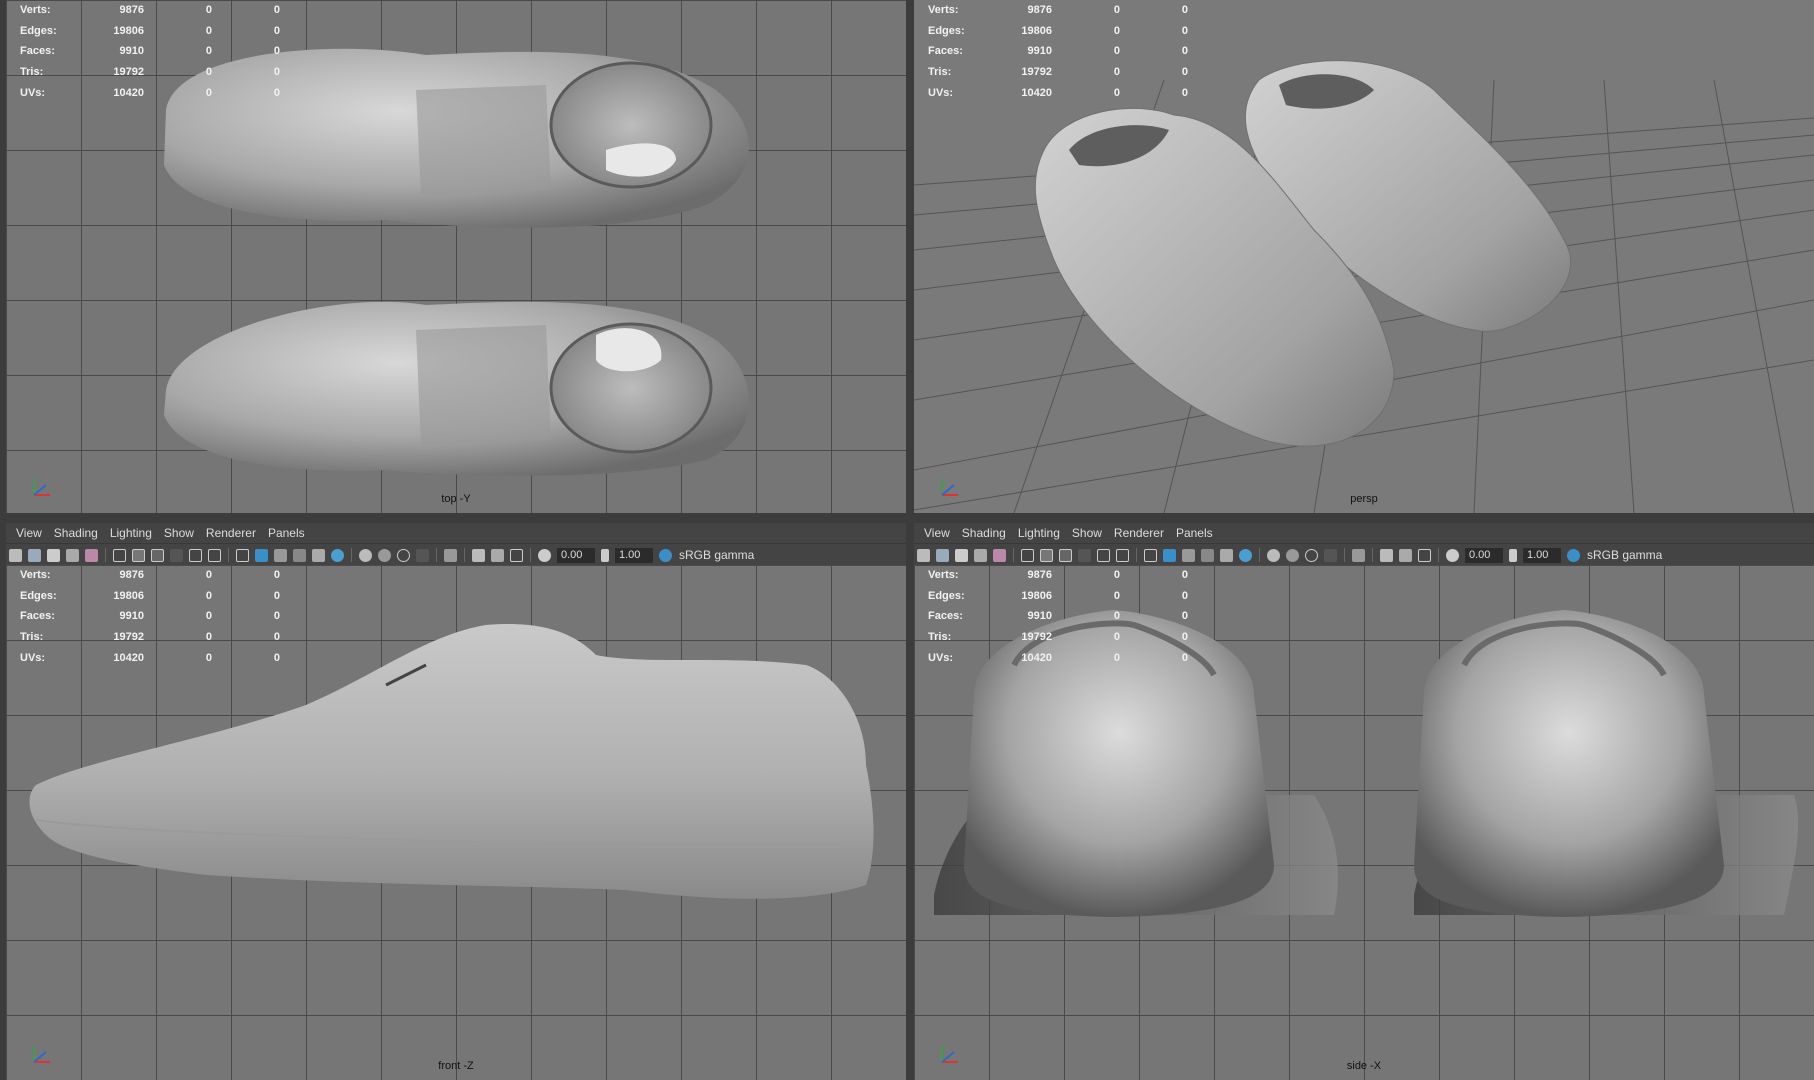  I want to click on camera-label: persp, so click(1364, 499).